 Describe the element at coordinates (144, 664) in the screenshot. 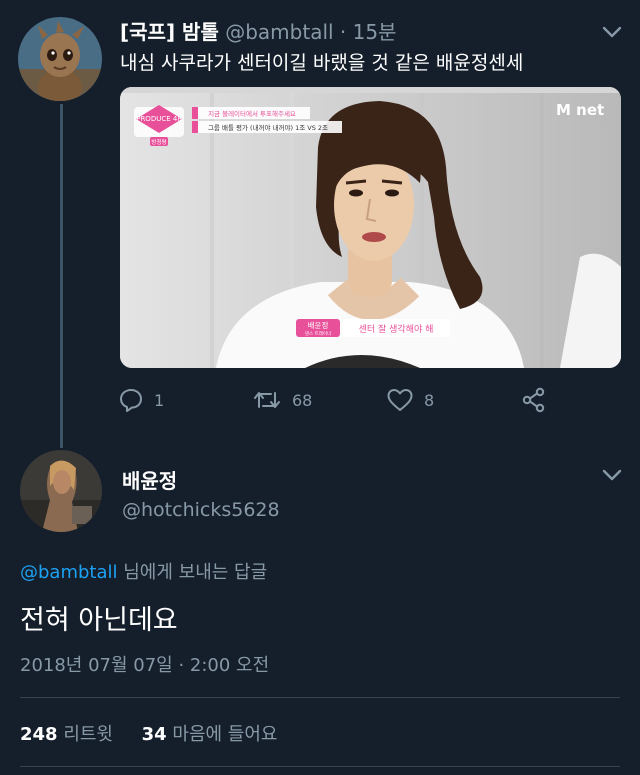

I see `reply-timestamp: 2018년 07월 07일 · 2:00 오전` at that location.